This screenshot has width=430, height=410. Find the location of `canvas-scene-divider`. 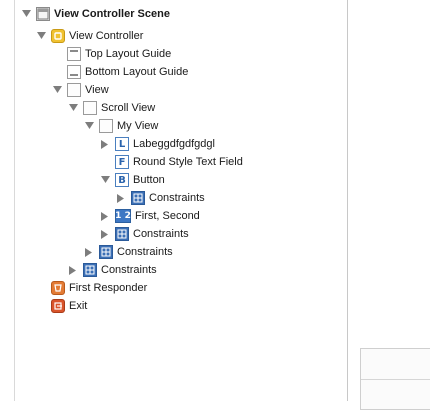

canvas-scene-divider is located at coordinates (395, 379).